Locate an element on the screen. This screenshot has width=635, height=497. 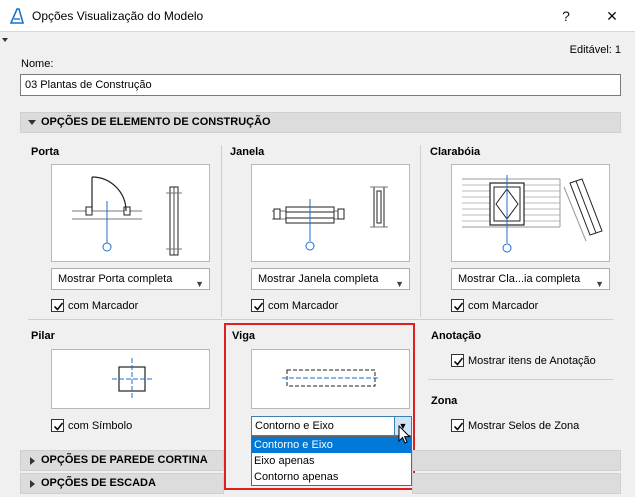
viga-combobox-value: Contorno e Eixo is located at coordinates (294, 426).